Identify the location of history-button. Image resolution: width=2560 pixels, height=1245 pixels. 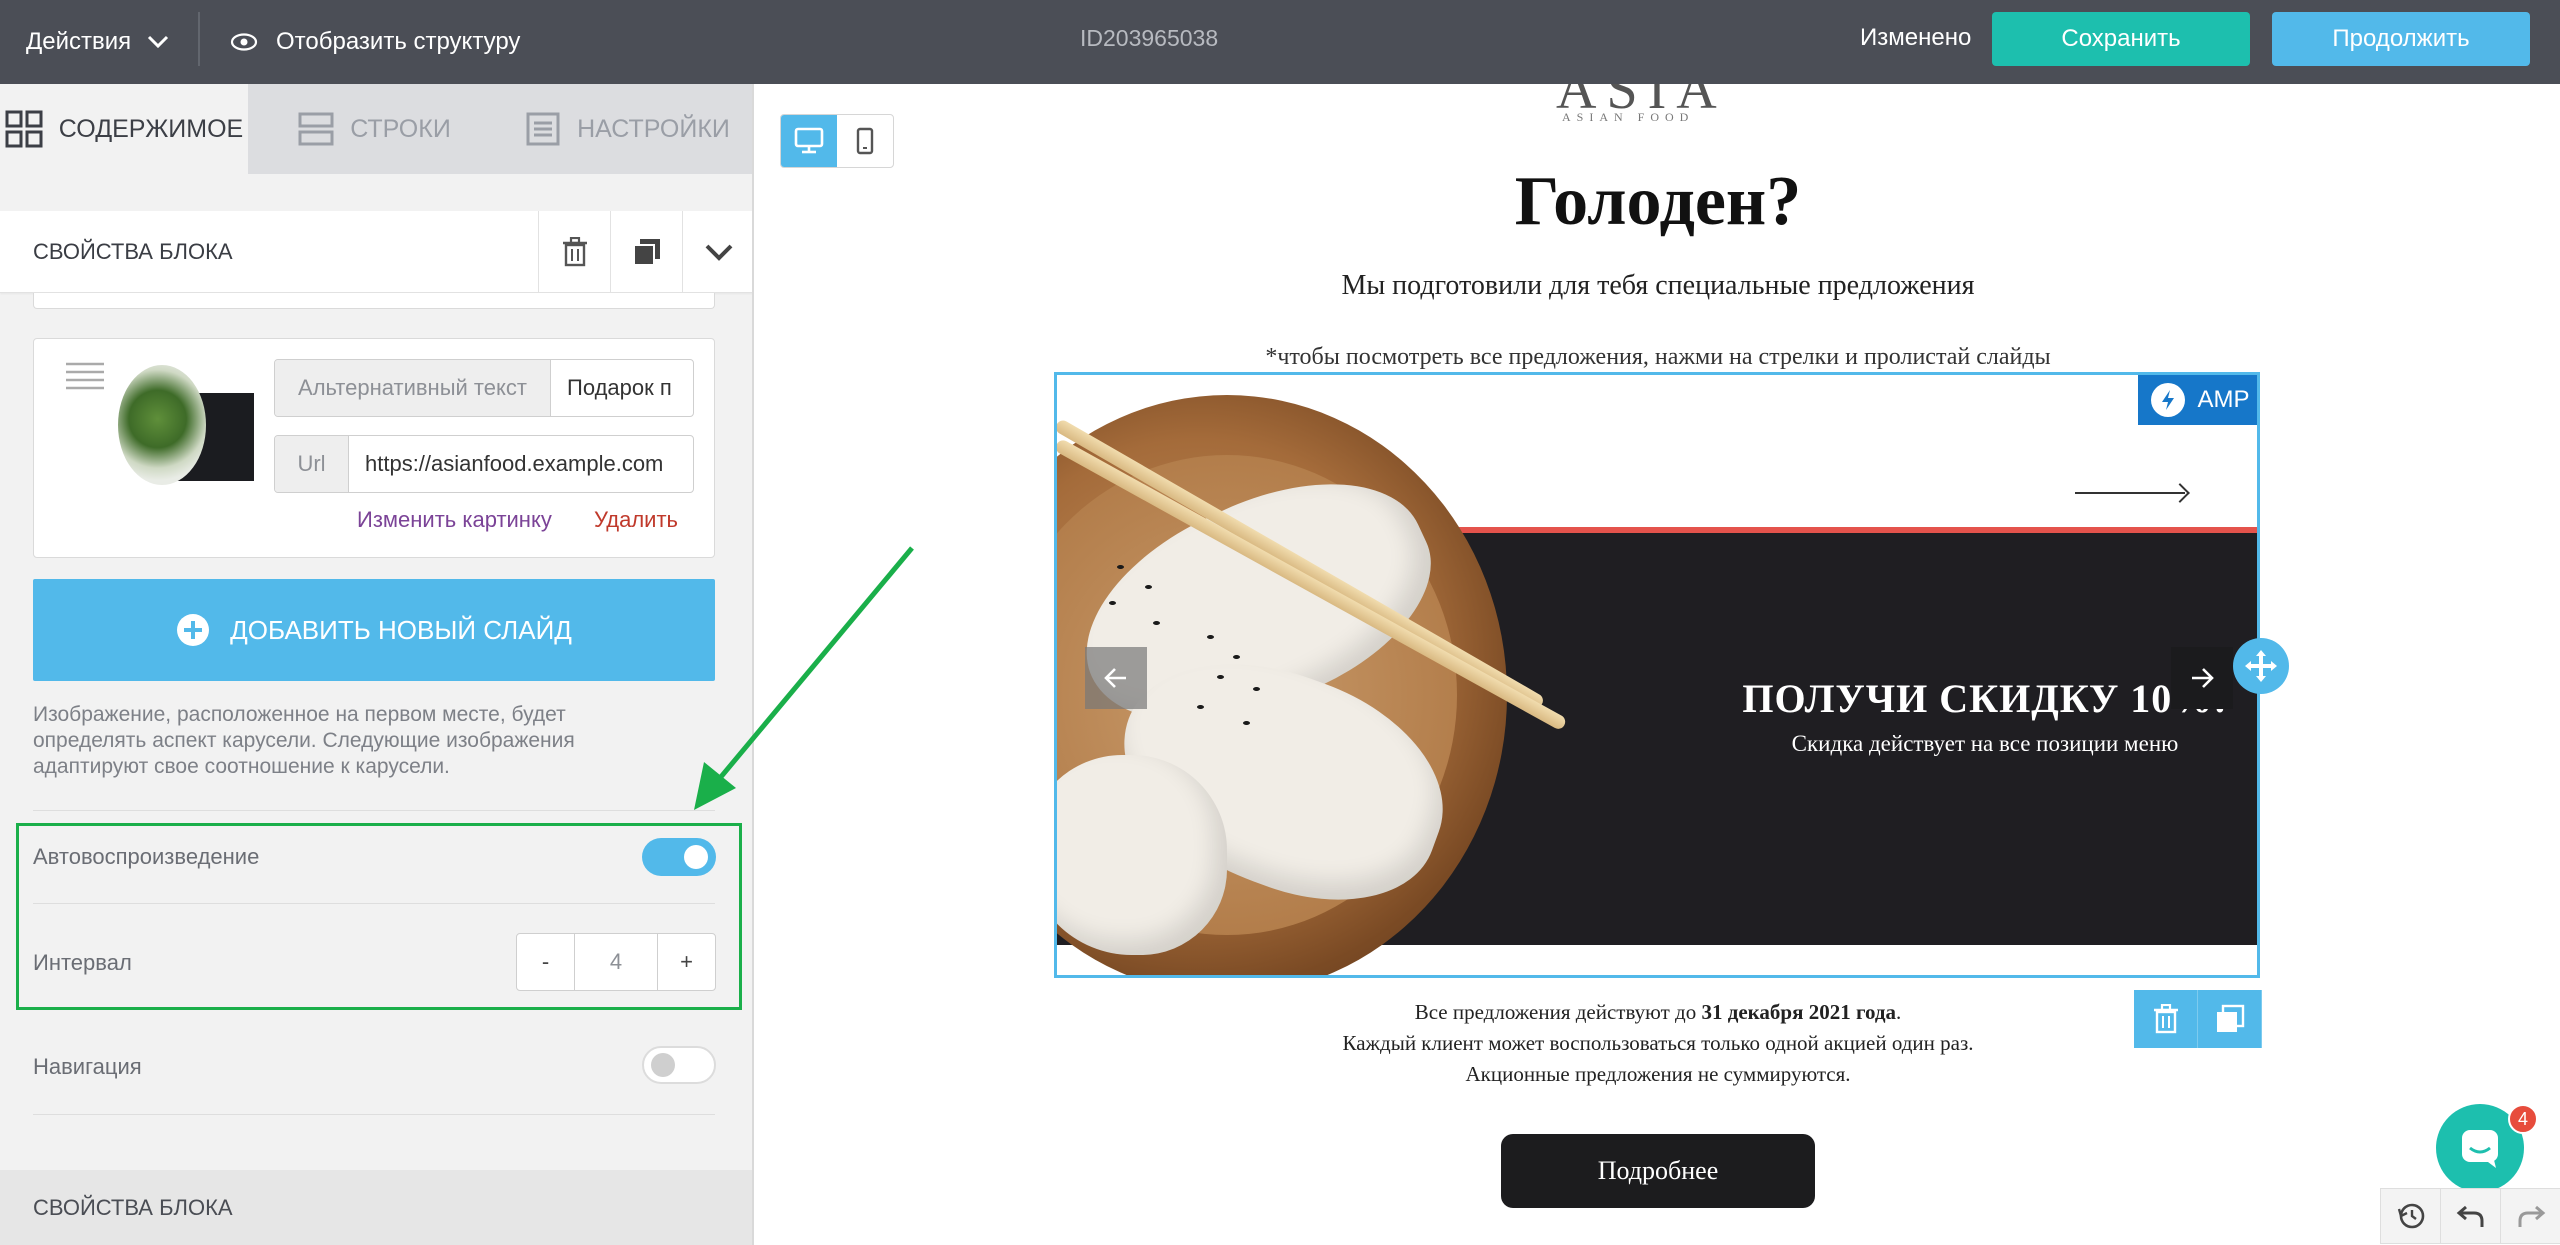
(2411, 1216).